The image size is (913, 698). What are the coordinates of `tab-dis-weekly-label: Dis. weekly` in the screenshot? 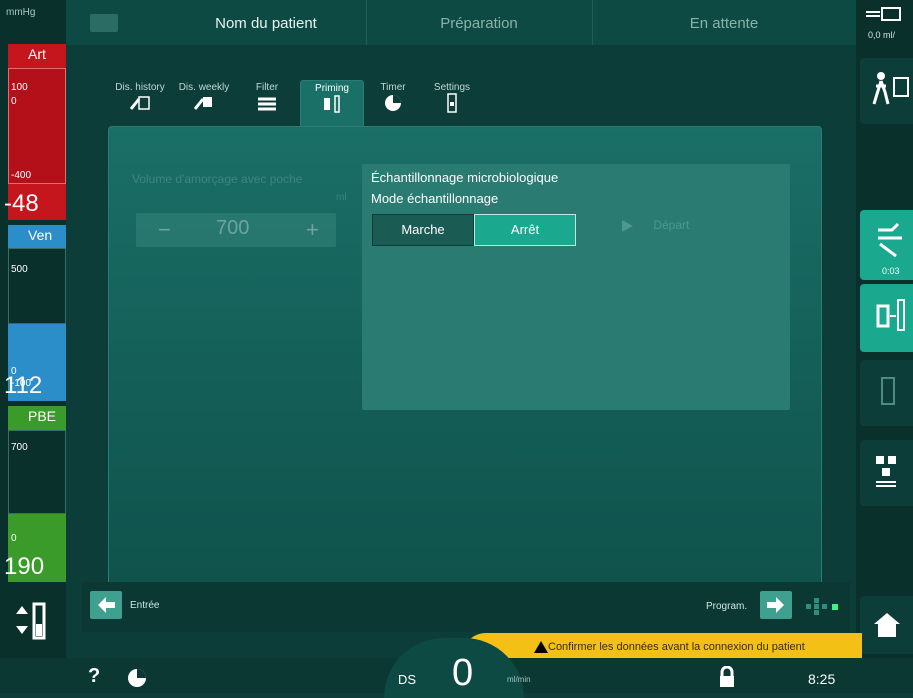 It's located at (204, 87).